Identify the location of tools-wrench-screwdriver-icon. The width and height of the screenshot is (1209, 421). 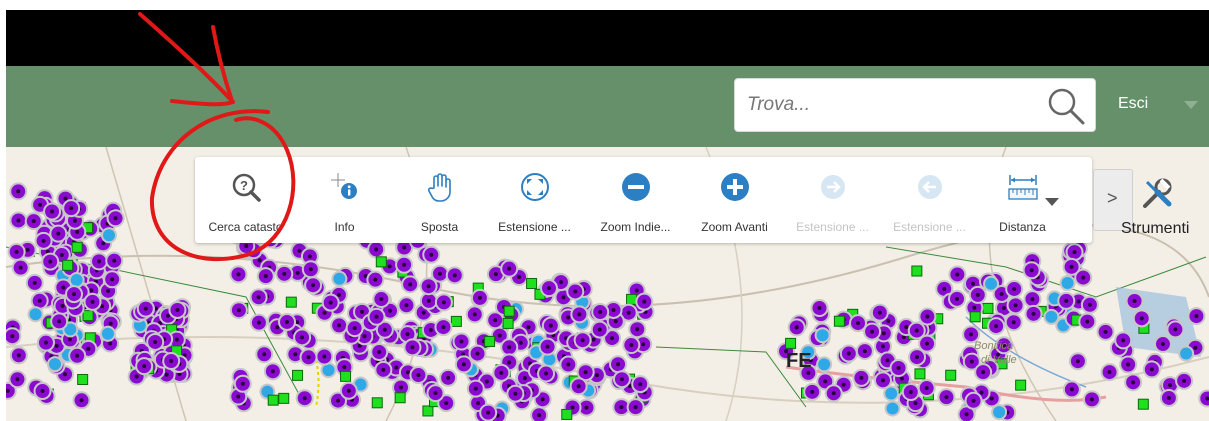
(1157, 193).